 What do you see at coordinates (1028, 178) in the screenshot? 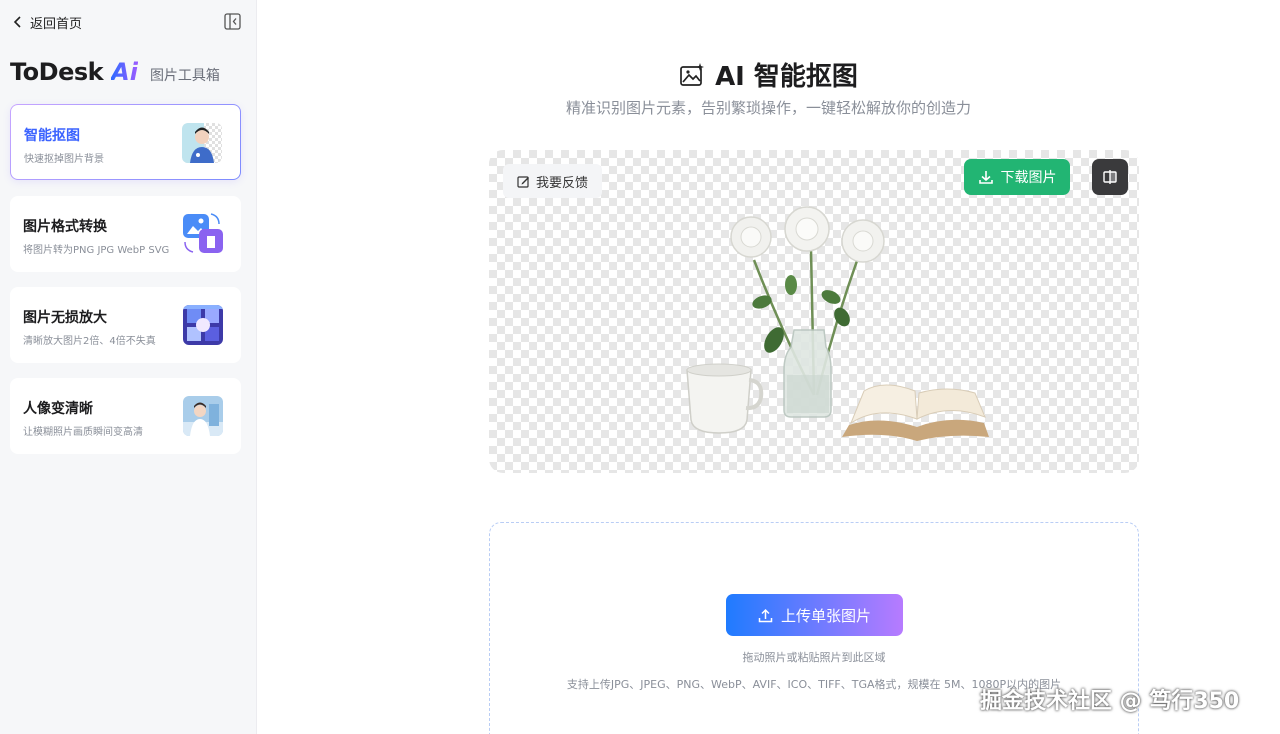
I see `download-label: 下载图片` at bounding box center [1028, 178].